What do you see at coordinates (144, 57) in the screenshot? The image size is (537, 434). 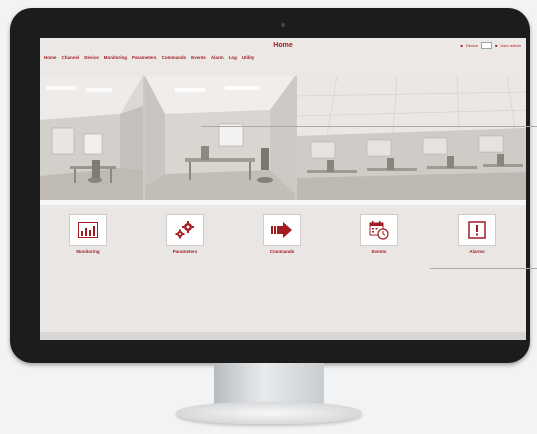 I see `menu-item-parameters: Parameters` at bounding box center [144, 57].